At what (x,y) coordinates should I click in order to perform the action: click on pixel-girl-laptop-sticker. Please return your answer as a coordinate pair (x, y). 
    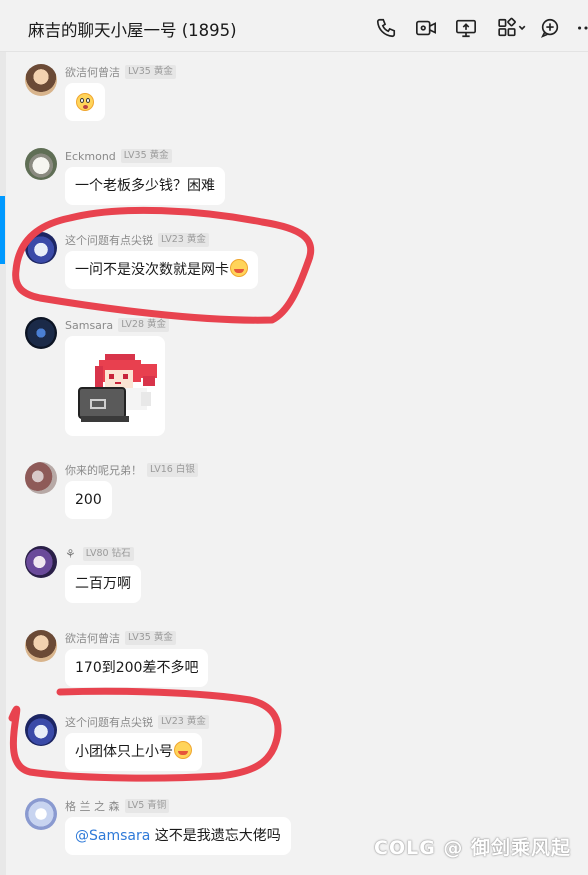
    Looking at the image, I should click on (117, 388).